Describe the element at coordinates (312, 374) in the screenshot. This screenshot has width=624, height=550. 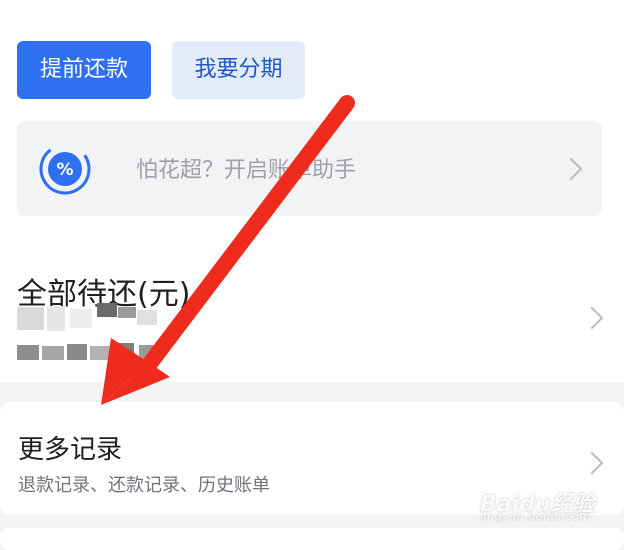
I see `scalloped-divider` at that location.